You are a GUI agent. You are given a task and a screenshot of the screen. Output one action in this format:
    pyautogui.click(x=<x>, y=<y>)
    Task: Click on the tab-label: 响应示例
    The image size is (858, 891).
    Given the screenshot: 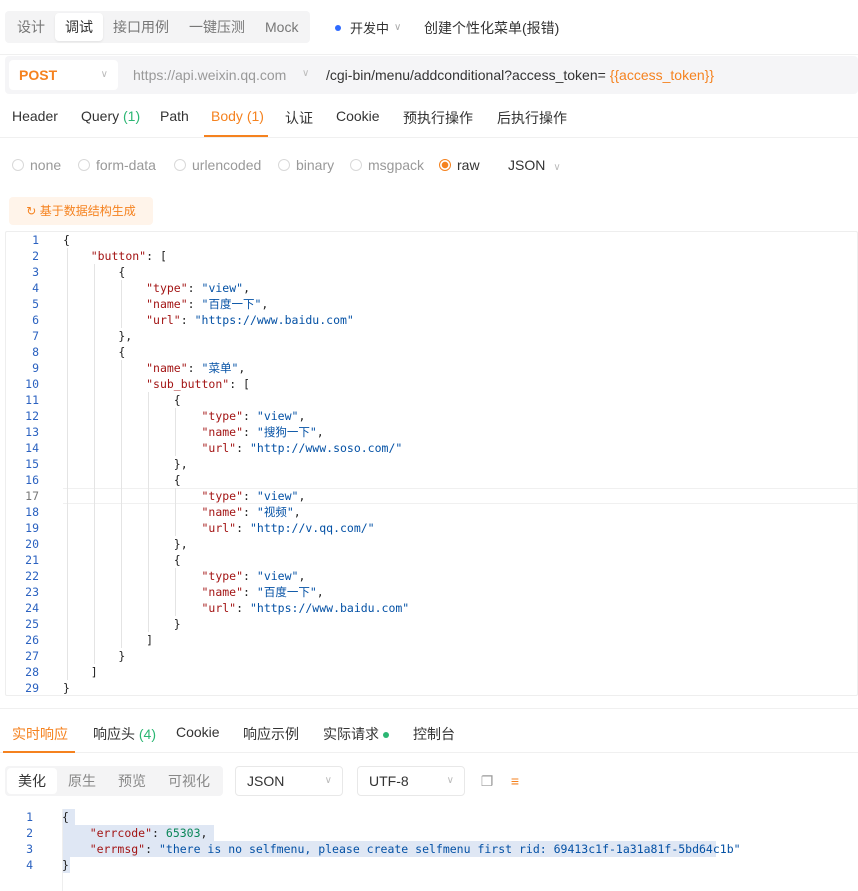 What is the action you would take?
    pyautogui.click(x=271, y=734)
    